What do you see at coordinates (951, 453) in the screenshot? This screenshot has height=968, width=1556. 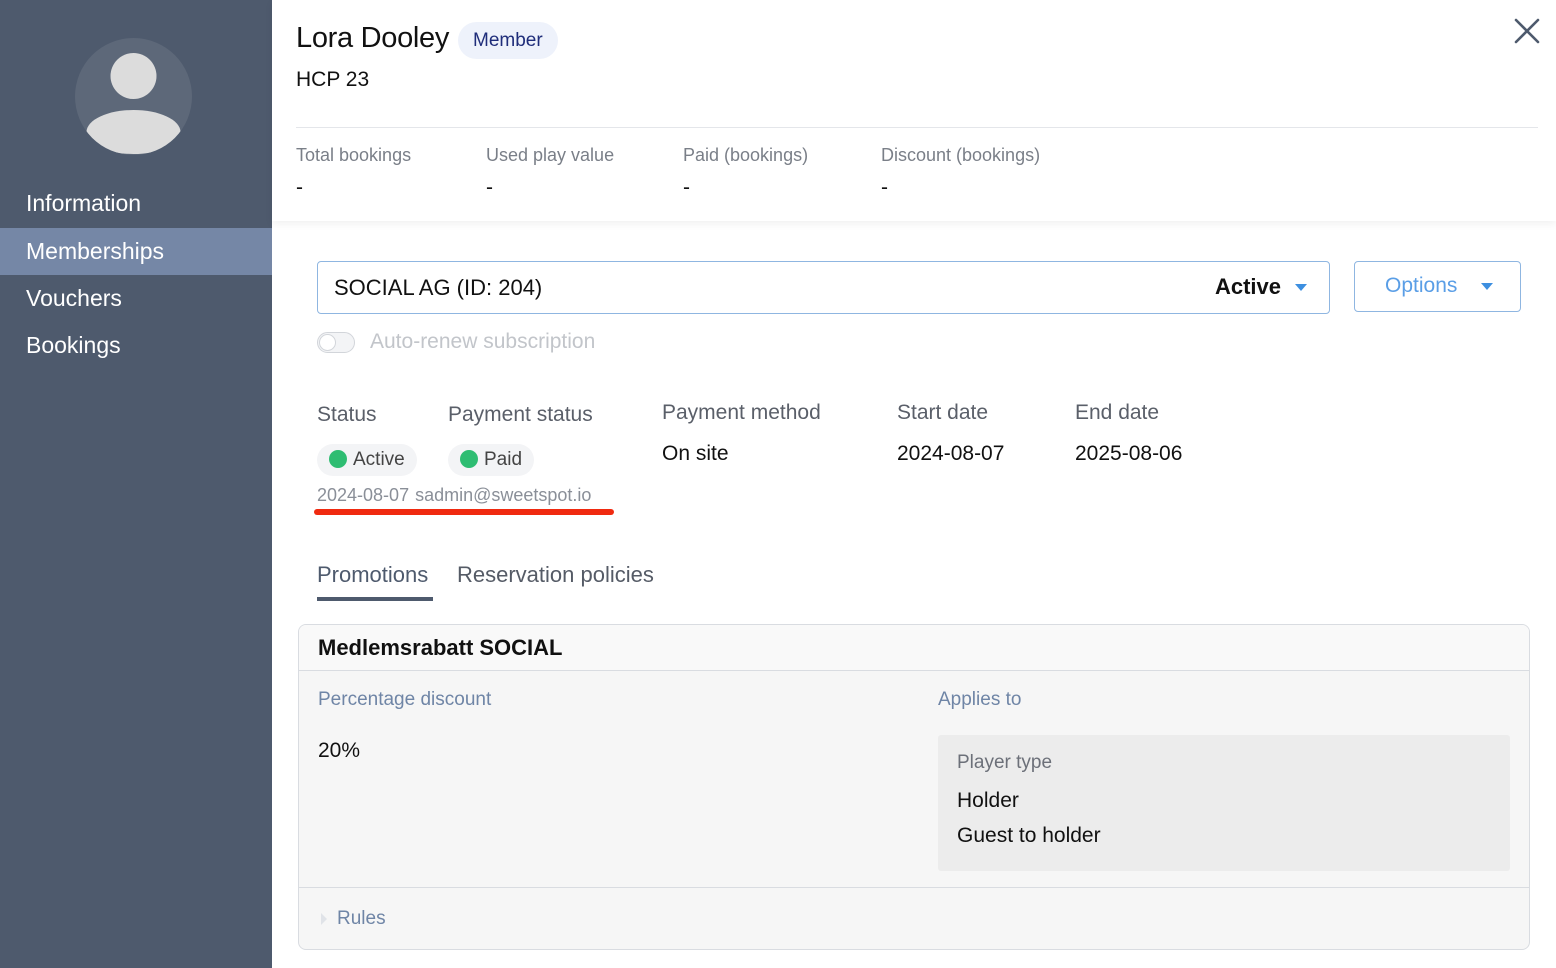 I see `start-date-value: 2024-08-07` at bounding box center [951, 453].